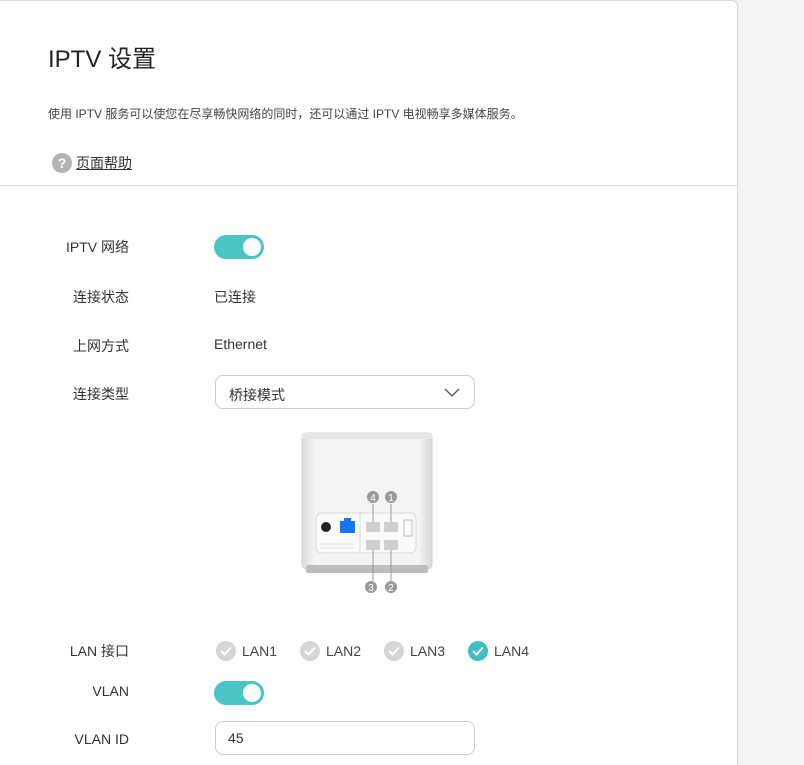 The image size is (804, 765). What do you see at coordinates (373, 498) in the screenshot?
I see `svg-text: 4` at bounding box center [373, 498].